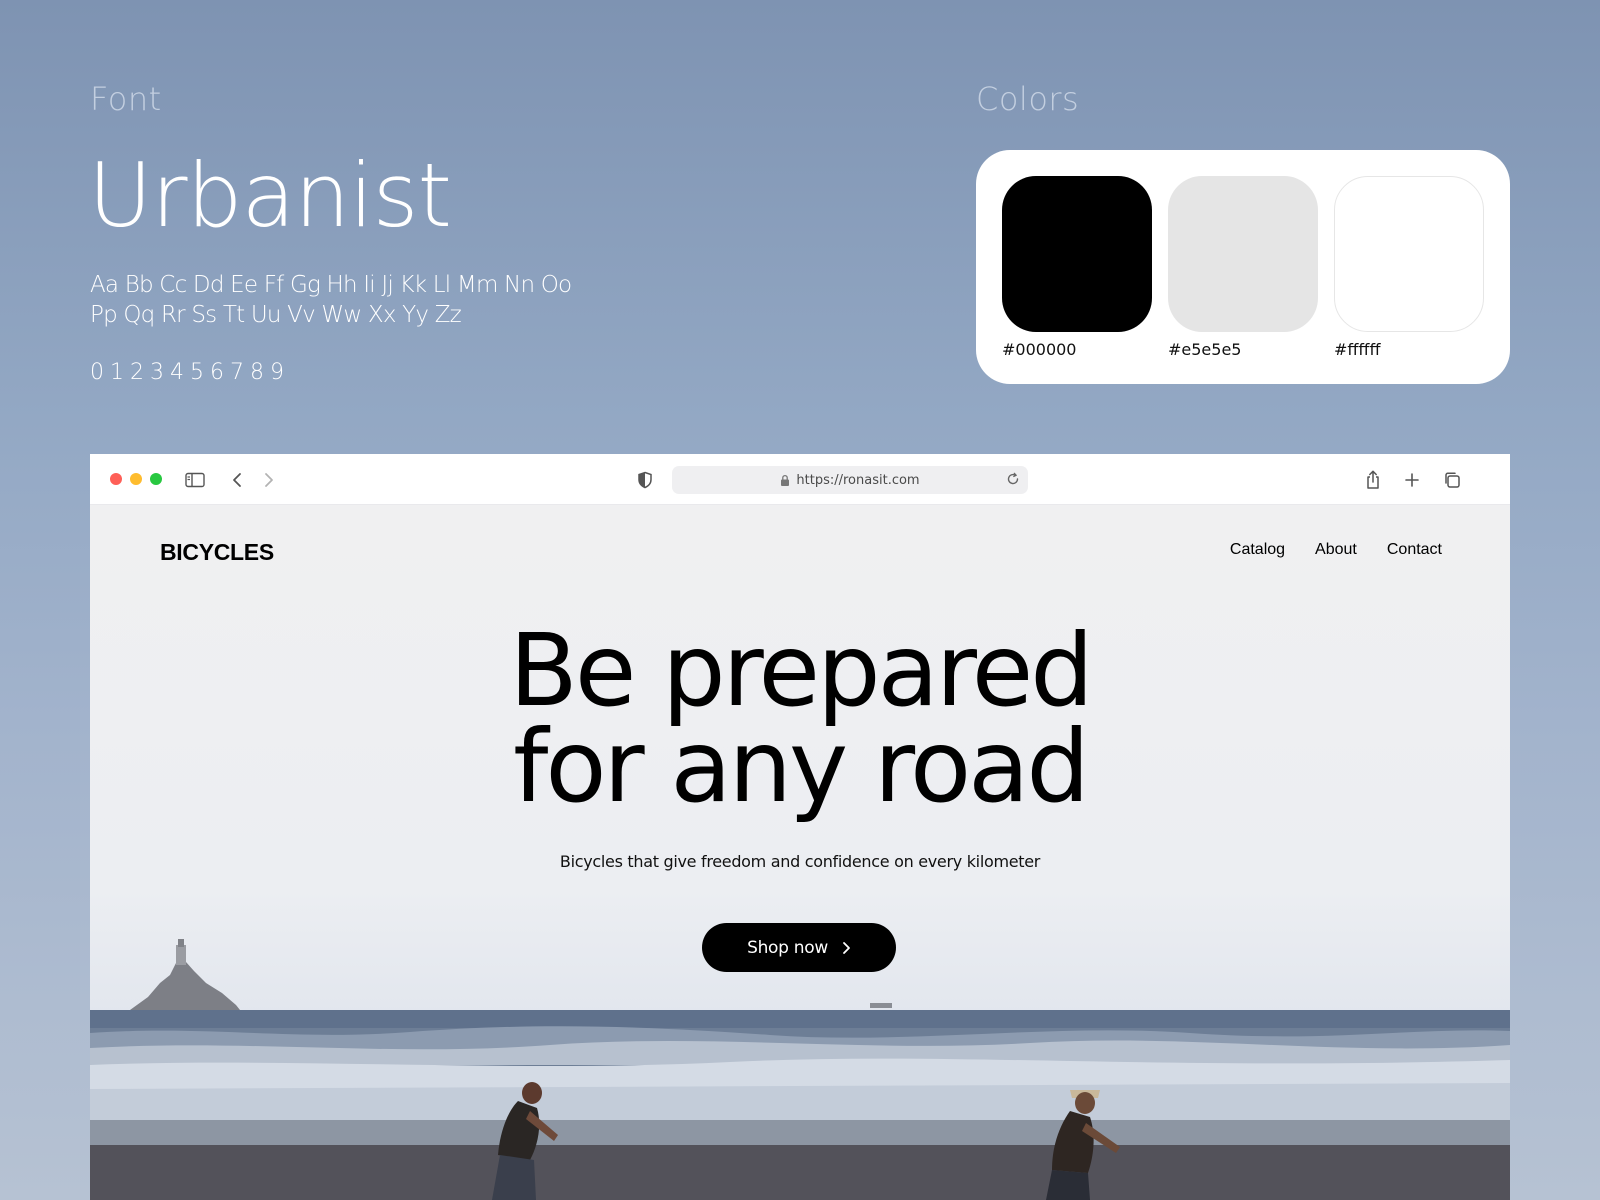  I want to click on minimize-window-button, so click(136, 479).